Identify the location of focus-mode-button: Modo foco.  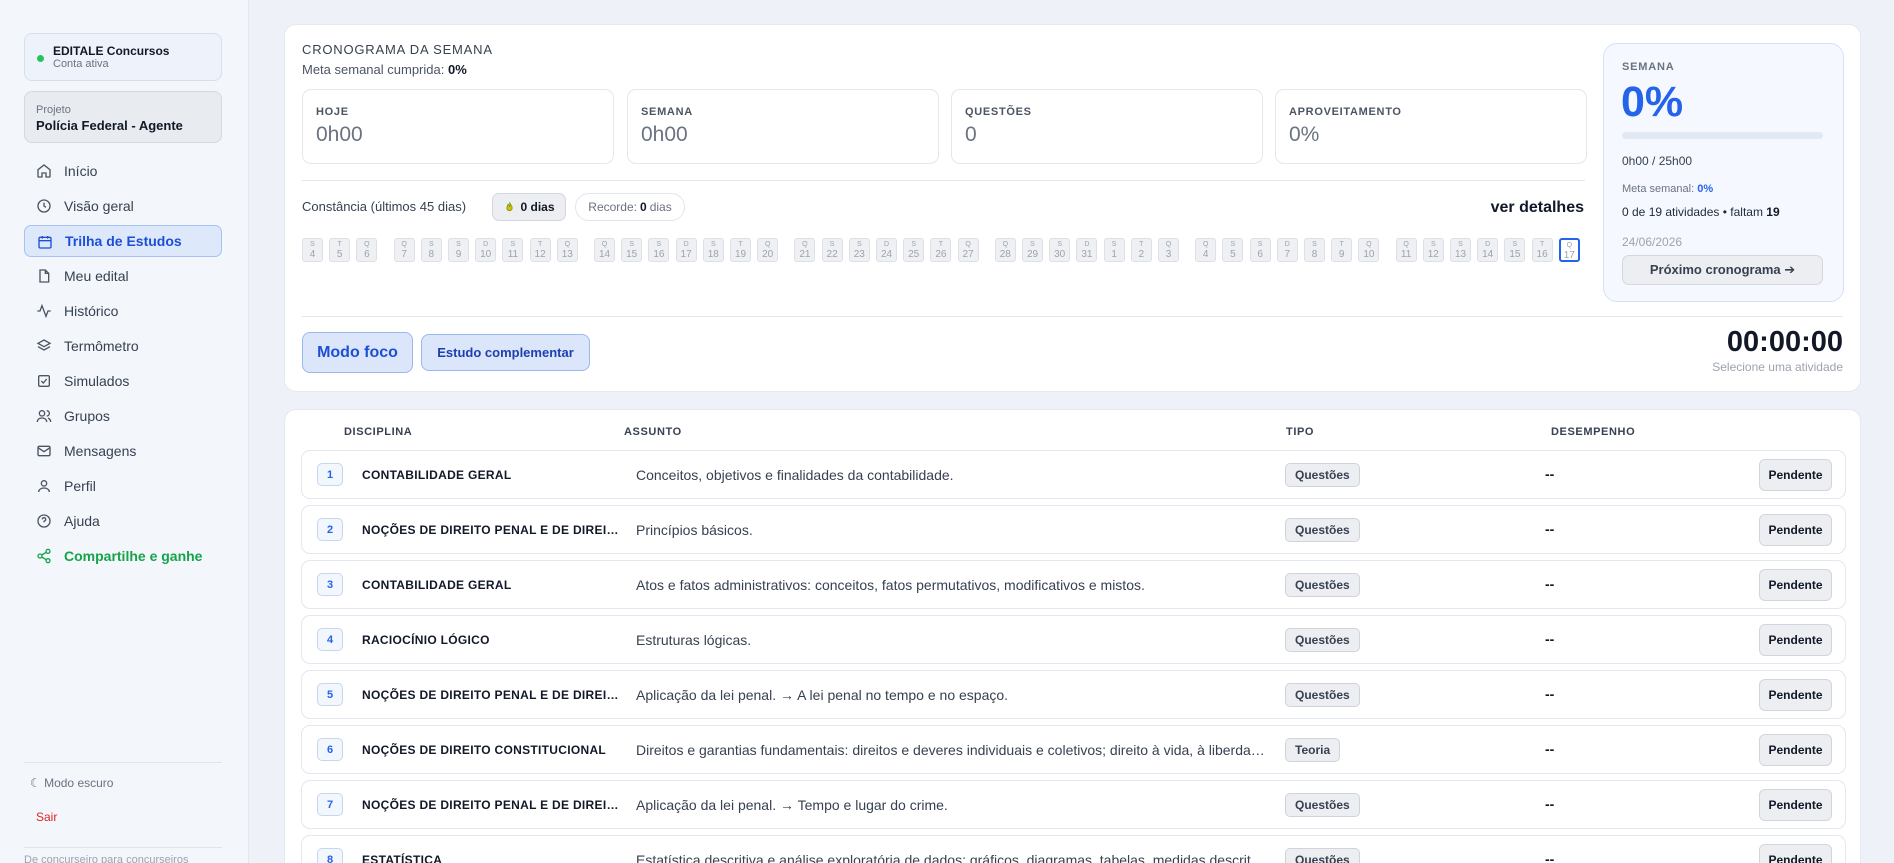
(357, 352).